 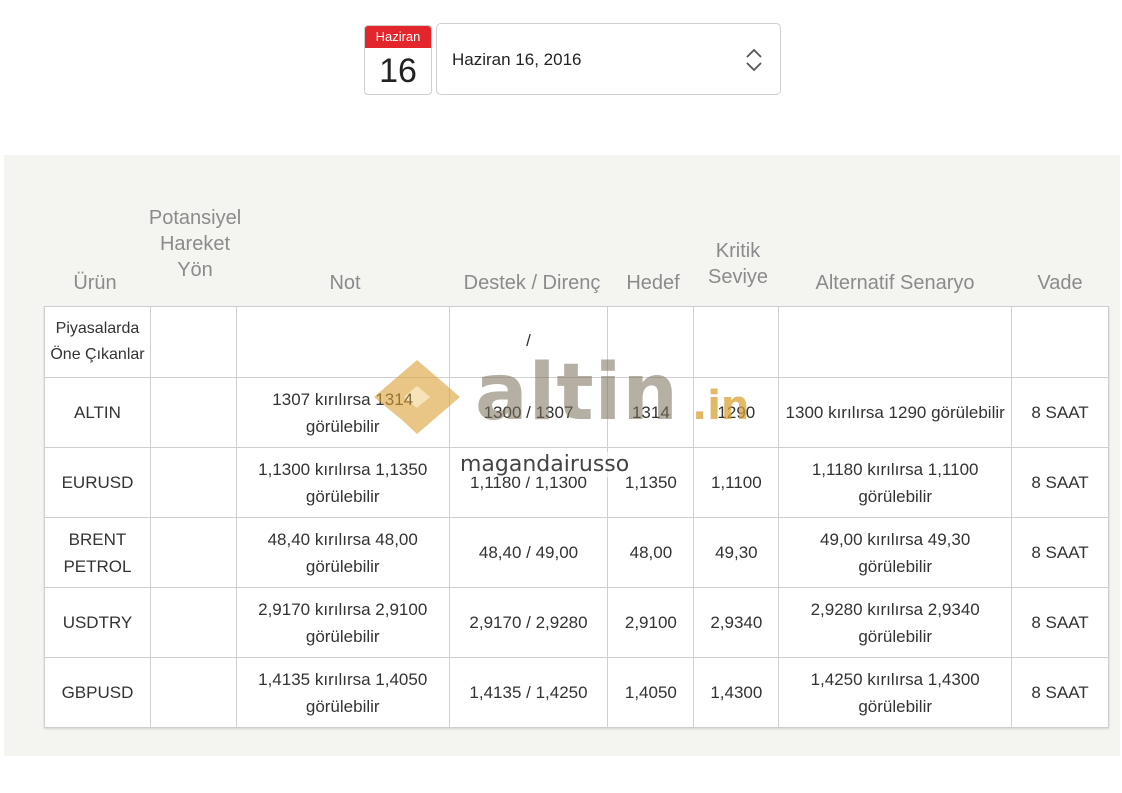 I want to click on cell-note: 48,40 kırılırsa 48,00 görülebilir, so click(x=342, y=552).